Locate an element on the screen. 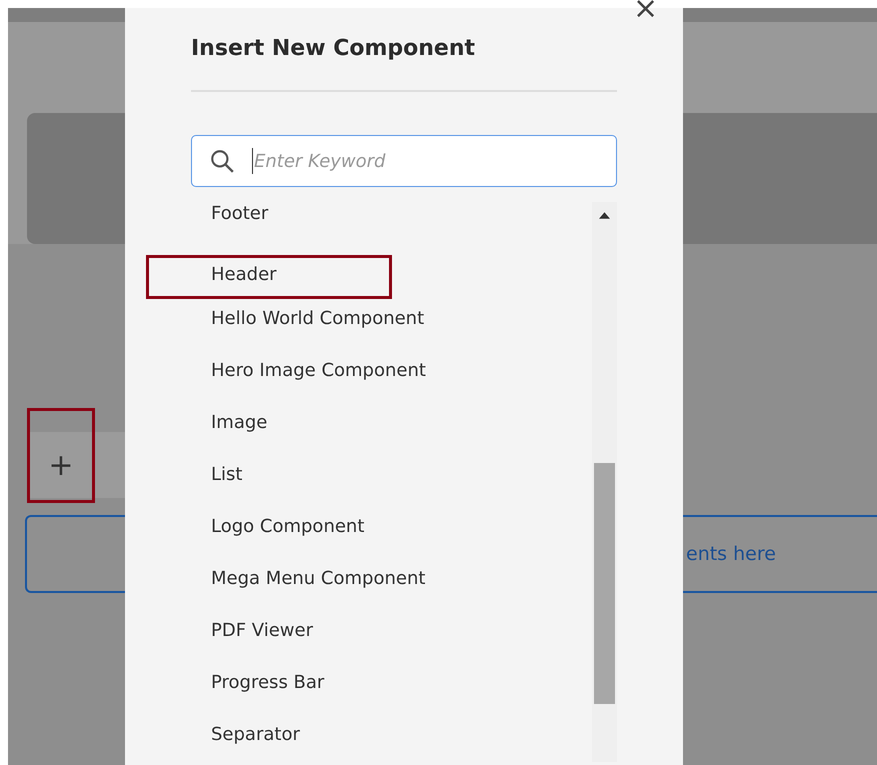  component-item: PDF Viewer is located at coordinates (389, 645).